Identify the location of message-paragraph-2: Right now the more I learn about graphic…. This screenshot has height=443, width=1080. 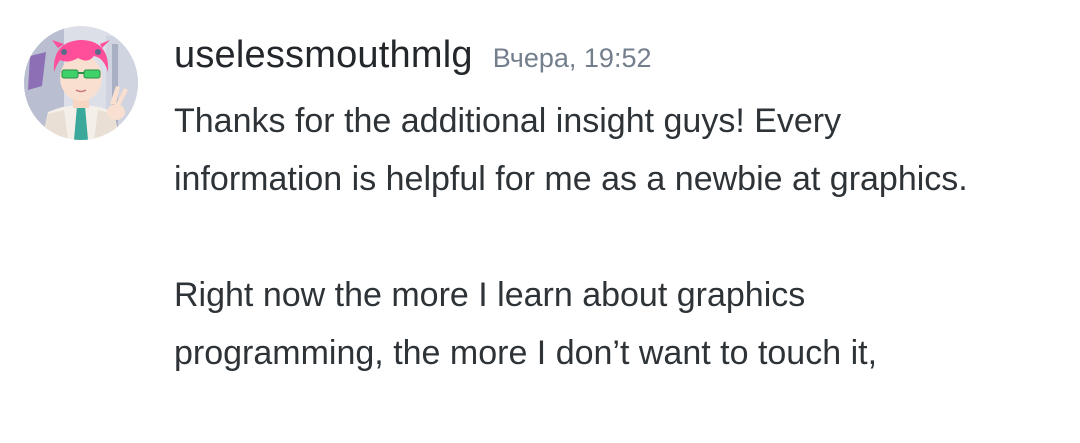
(526, 324).